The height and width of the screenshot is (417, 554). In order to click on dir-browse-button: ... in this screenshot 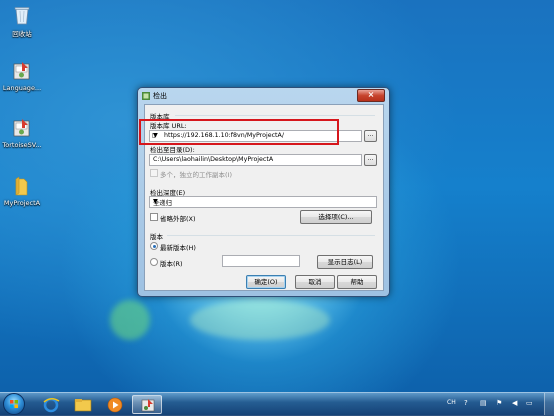, I will do `click(370, 160)`.